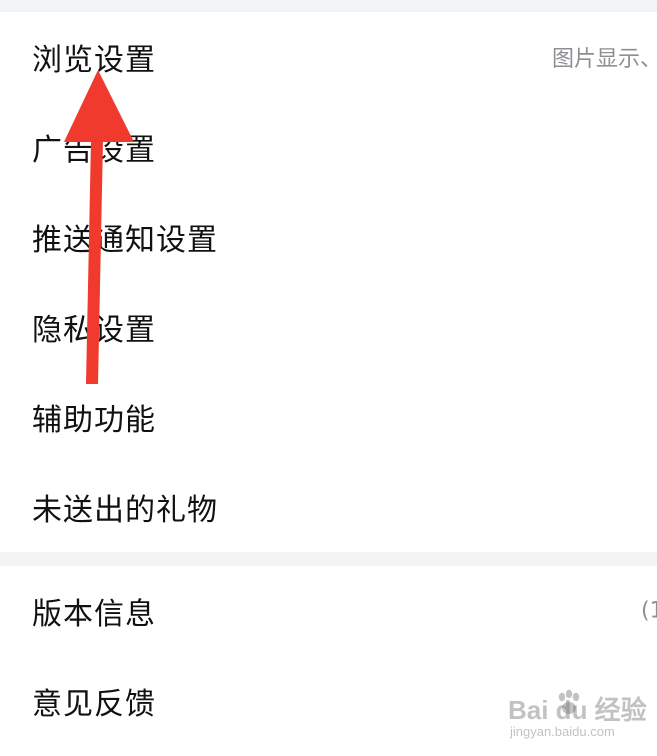 The image size is (657, 756). What do you see at coordinates (578, 717) in the screenshot?
I see `baidu-jingyan-watermark: Bai du 经验 jingyan.baidu.com` at bounding box center [578, 717].